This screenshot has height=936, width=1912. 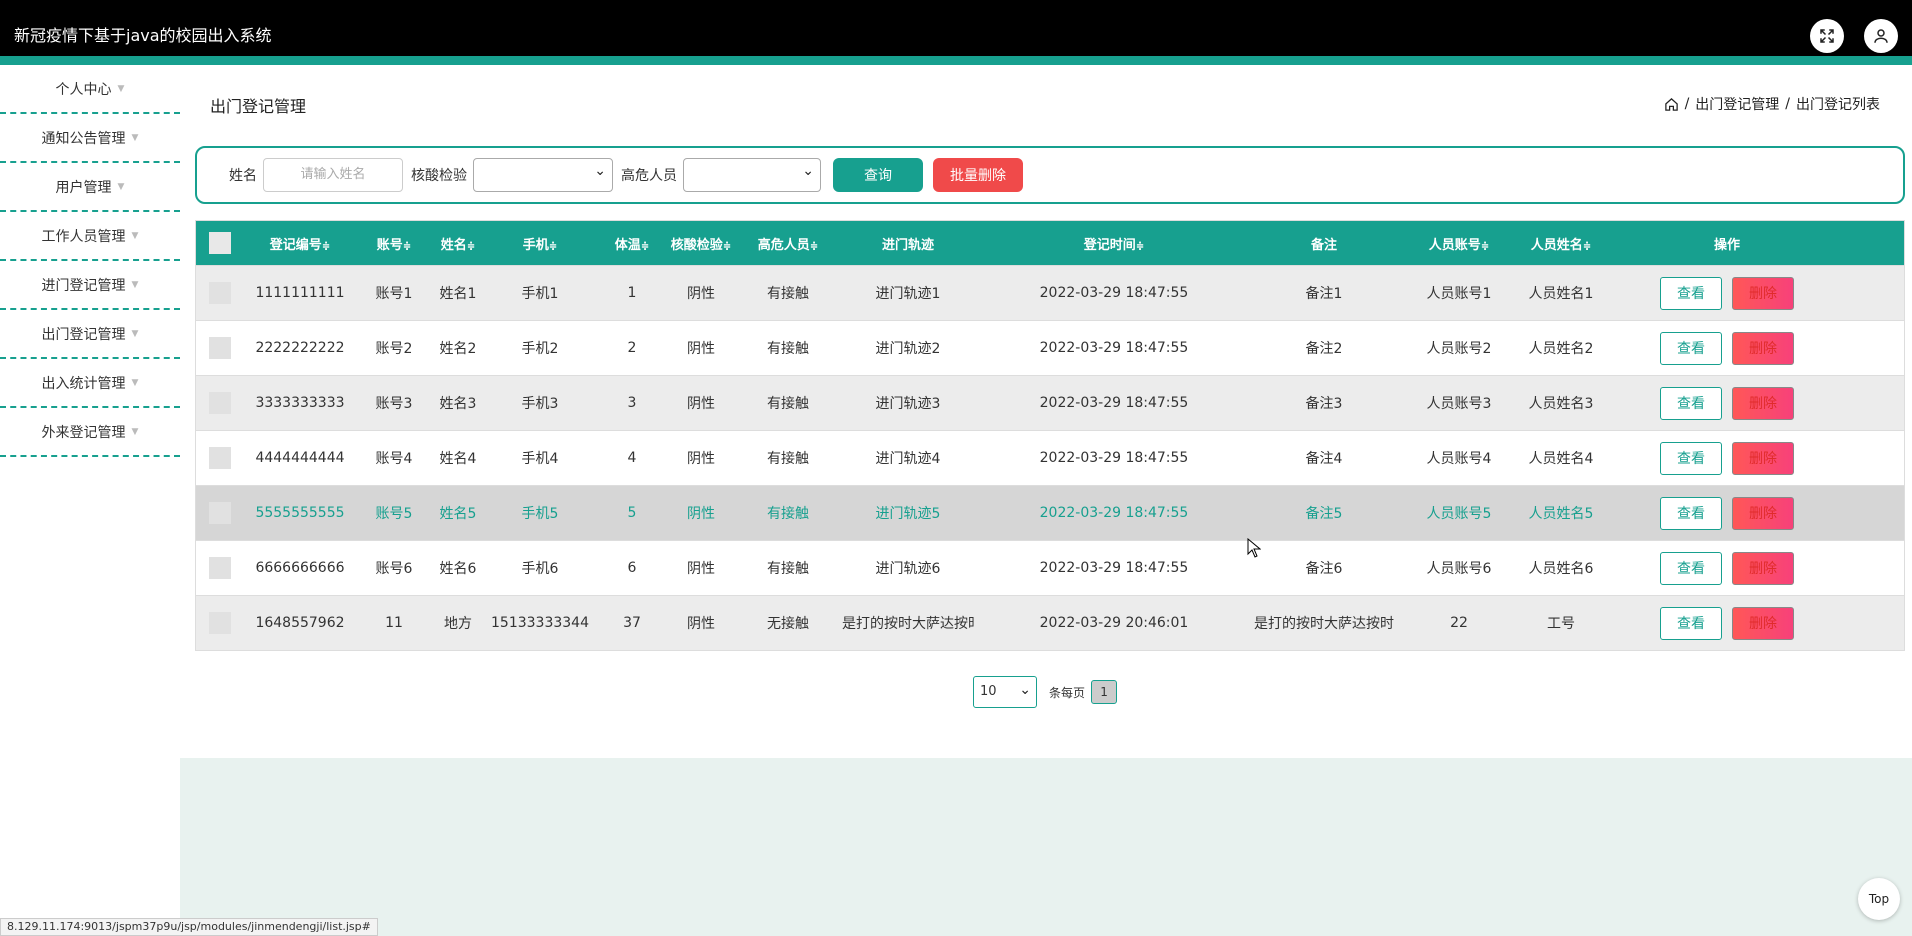 I want to click on column-header: 人员姓名≑, so click(x=1561, y=243).